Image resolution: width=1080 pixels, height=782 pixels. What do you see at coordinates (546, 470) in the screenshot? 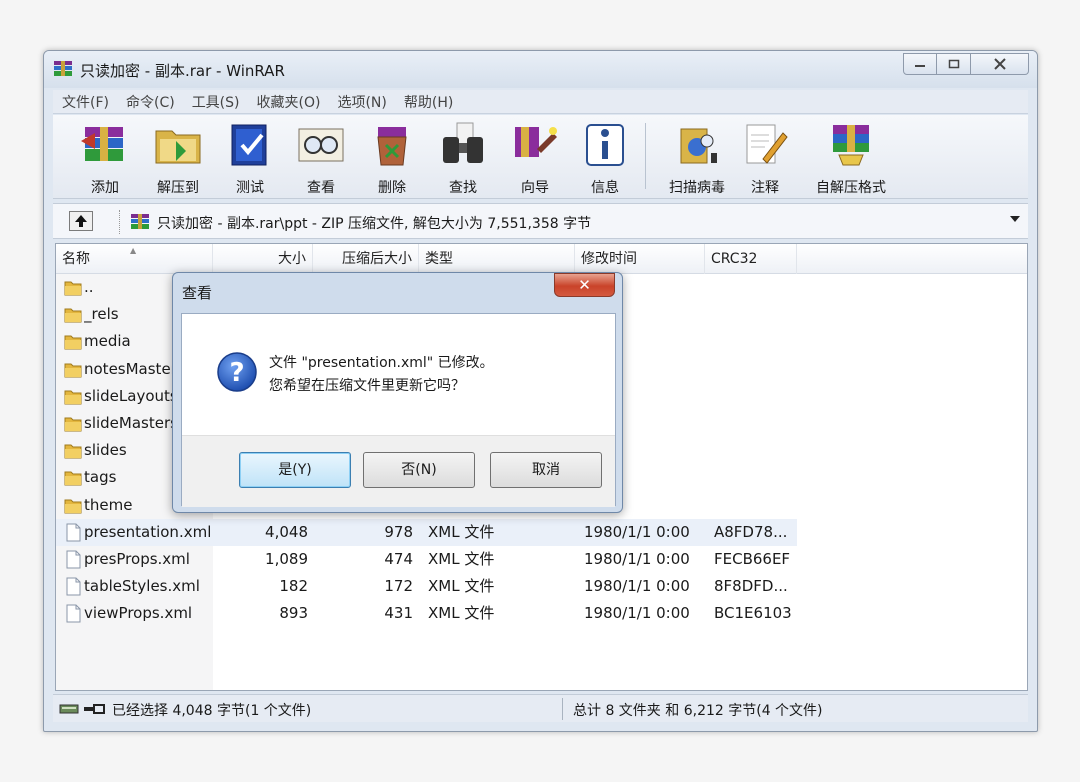
I see `cancel-button: 取消` at bounding box center [546, 470].